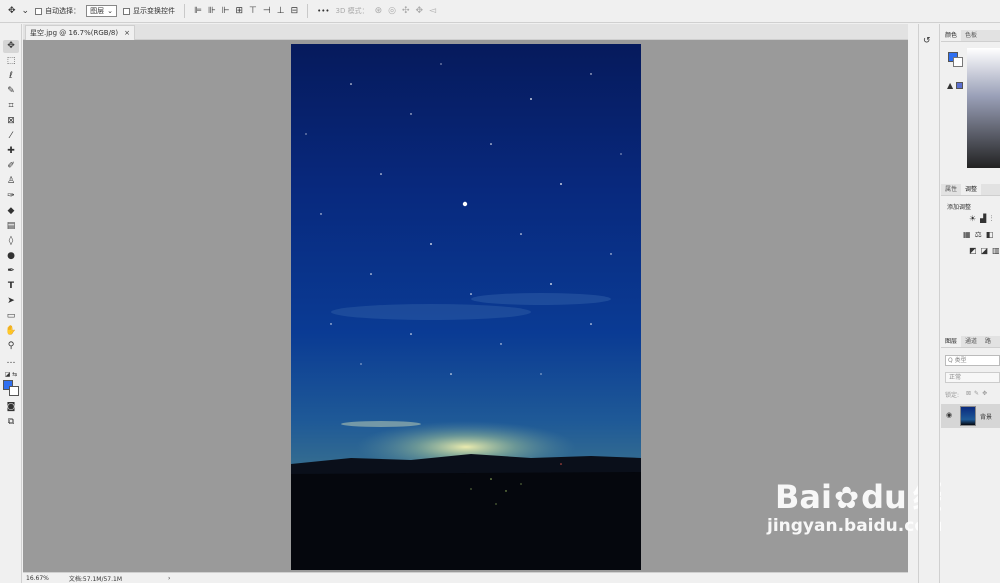 The height and width of the screenshot is (583, 1000). I want to click on layer-name: 背景, so click(986, 417).